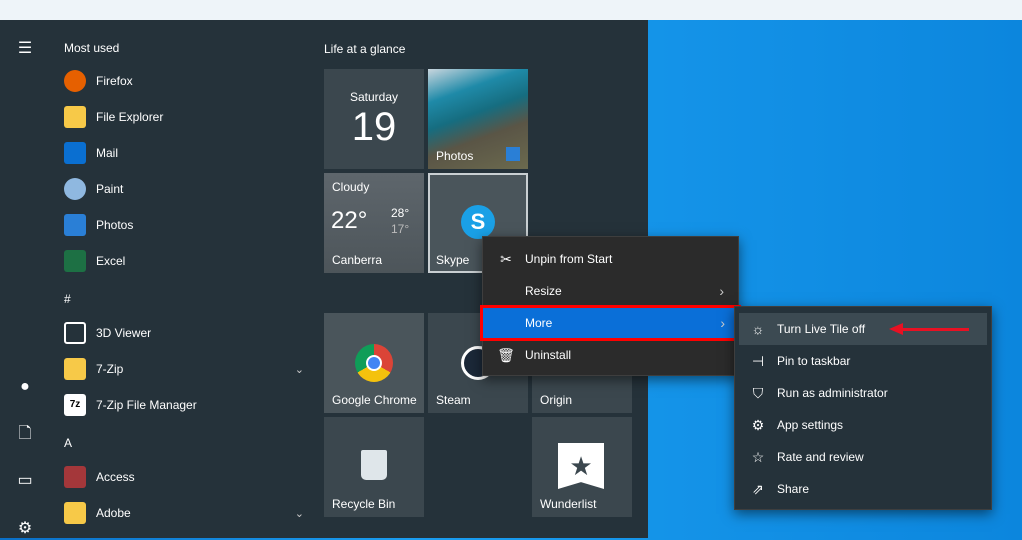 The image size is (1022, 540). Describe the element at coordinates (75, 153) in the screenshot. I see `mail-icon` at that location.